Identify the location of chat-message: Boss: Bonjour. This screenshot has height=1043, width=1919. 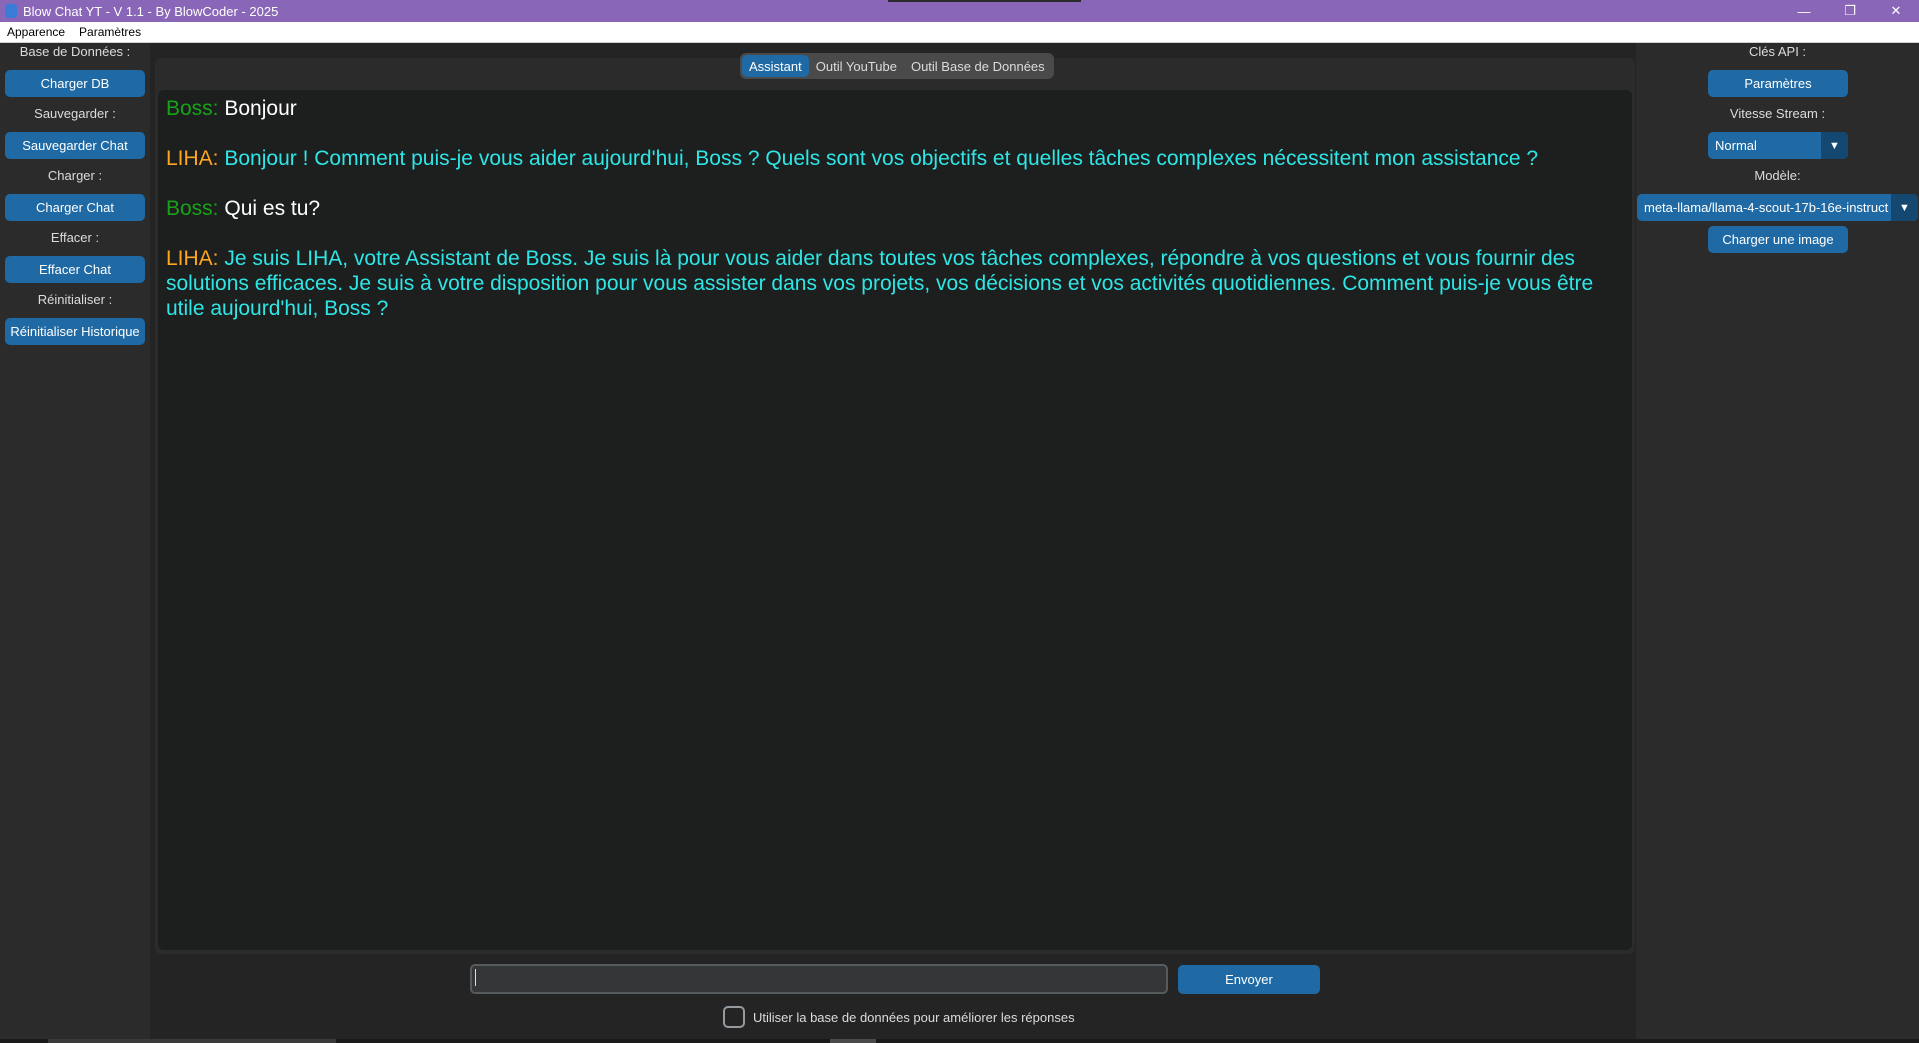
(895, 108).